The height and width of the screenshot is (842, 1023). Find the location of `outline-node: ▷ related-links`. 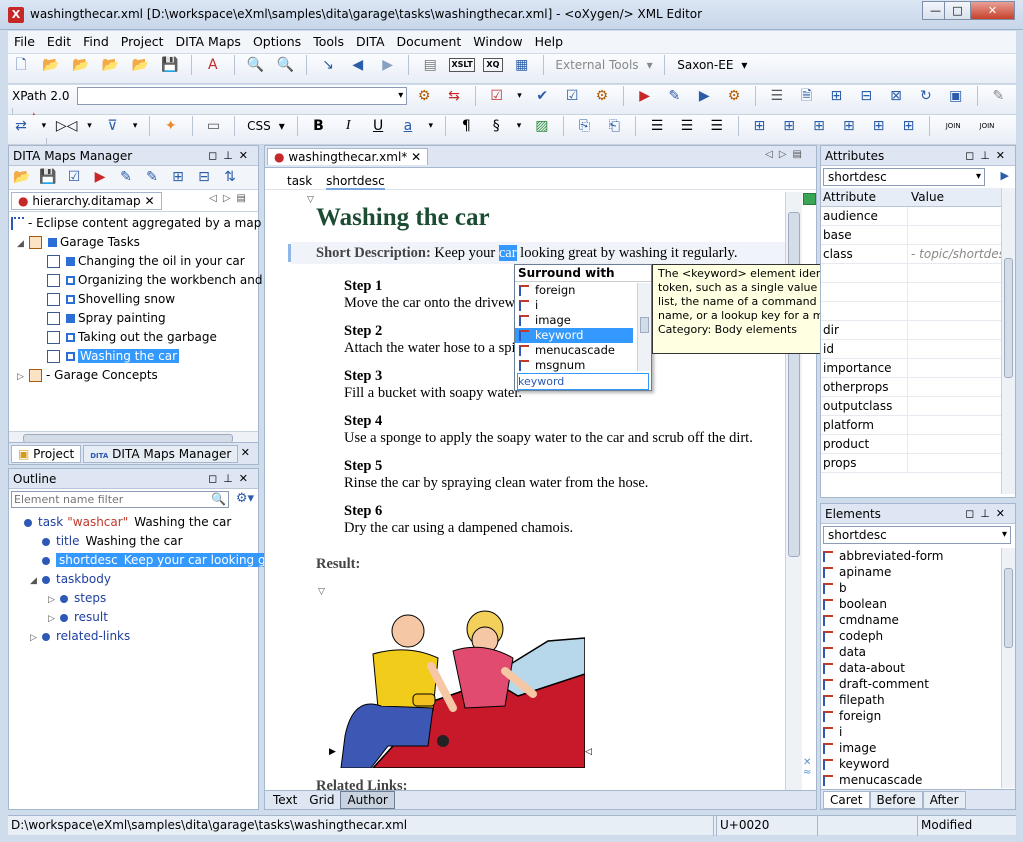

outline-node: ▷ related-links is located at coordinates (135, 636).